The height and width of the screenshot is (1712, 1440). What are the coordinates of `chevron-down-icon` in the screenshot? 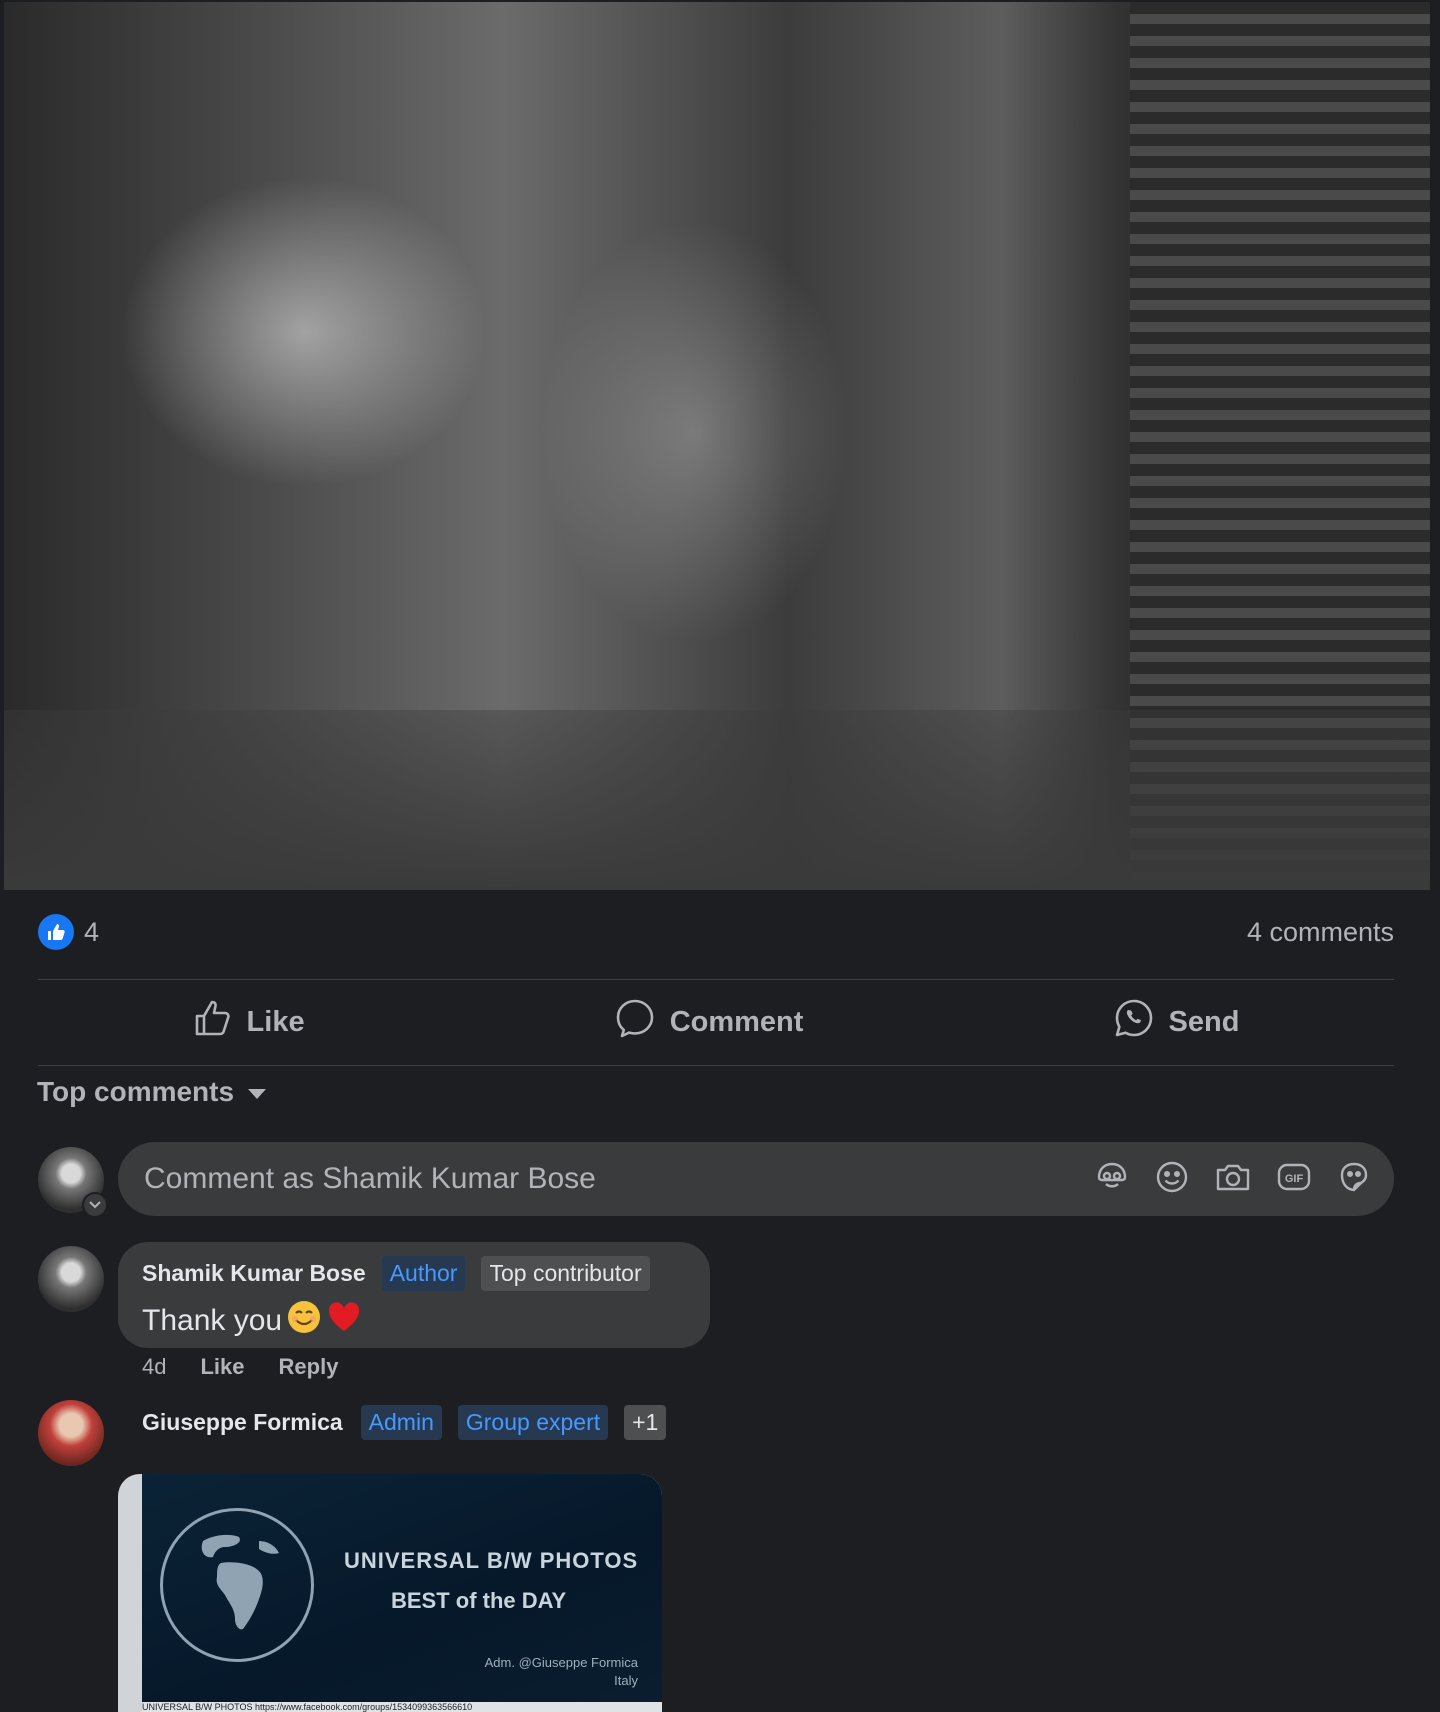 It's located at (95, 1205).